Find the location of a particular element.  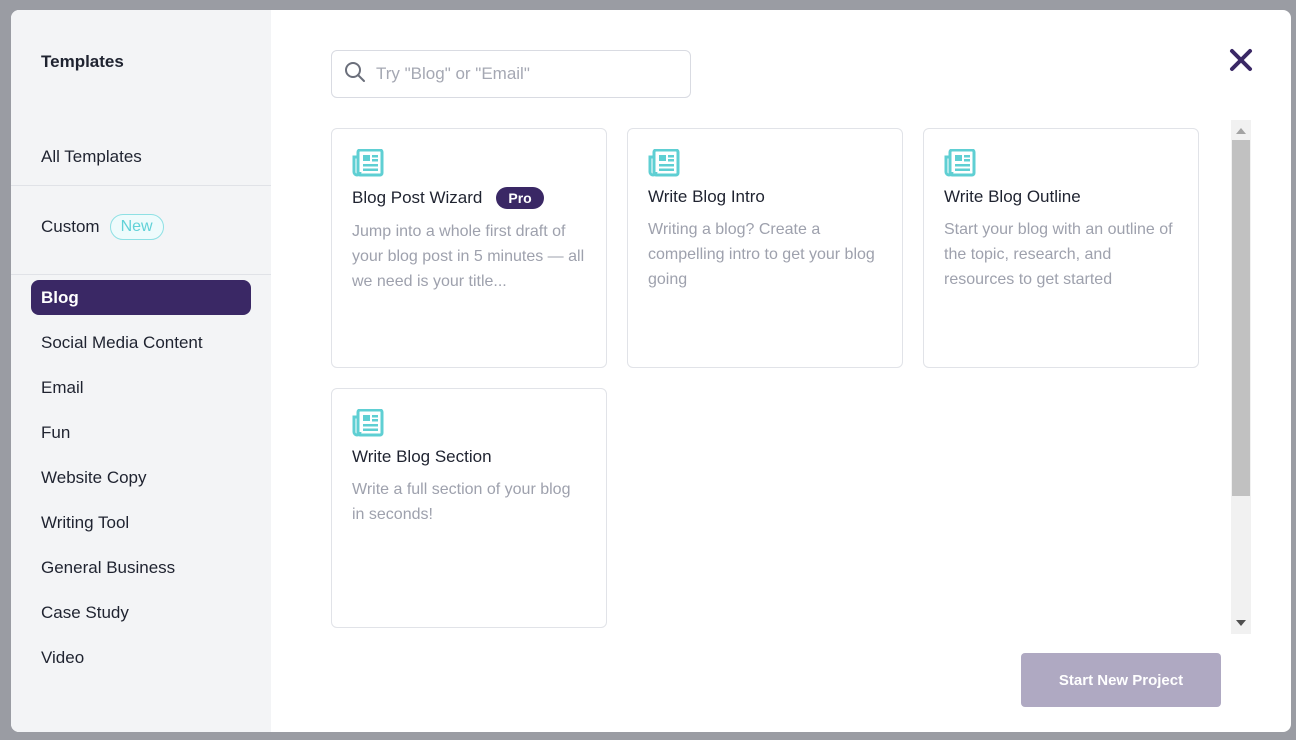

start-new-project-button: Start New Project is located at coordinates (1121, 680).